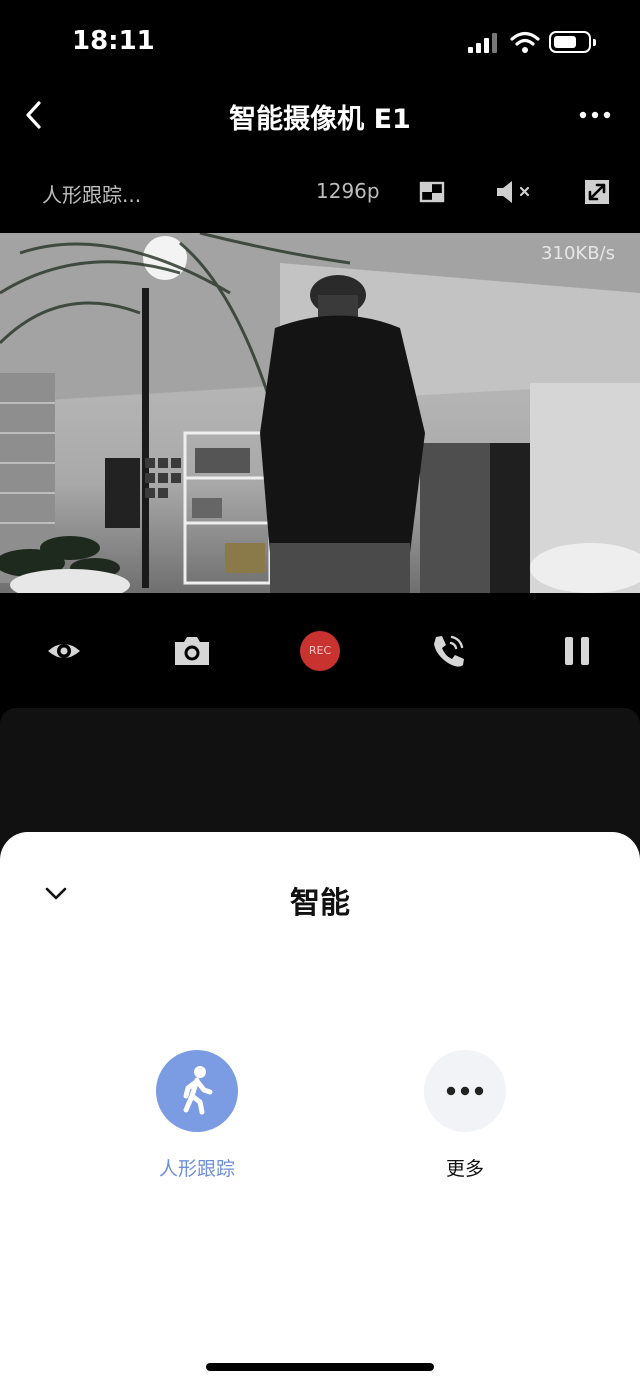  What do you see at coordinates (348, 191) in the screenshot?
I see `resolution-selector: 1296p` at bounding box center [348, 191].